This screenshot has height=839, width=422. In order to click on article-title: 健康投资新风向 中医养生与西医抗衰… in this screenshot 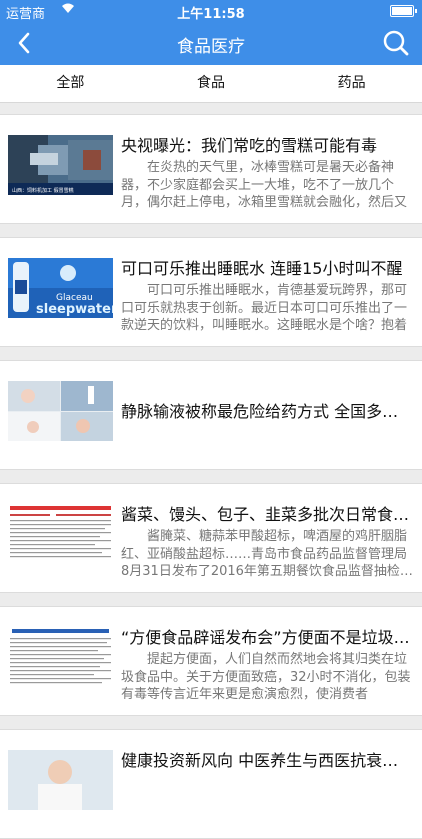, I will do `click(260, 760)`.